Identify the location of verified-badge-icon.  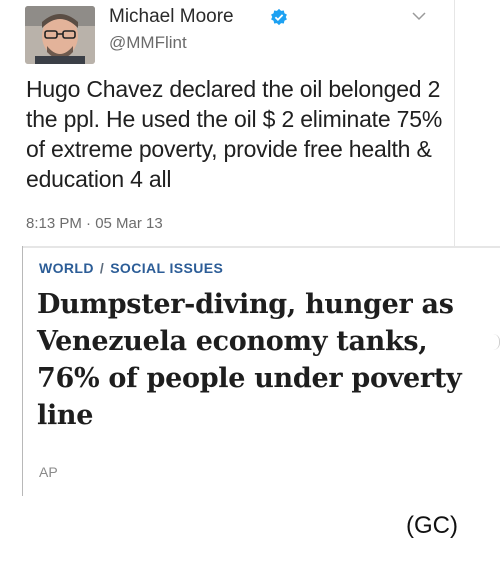
(279, 17).